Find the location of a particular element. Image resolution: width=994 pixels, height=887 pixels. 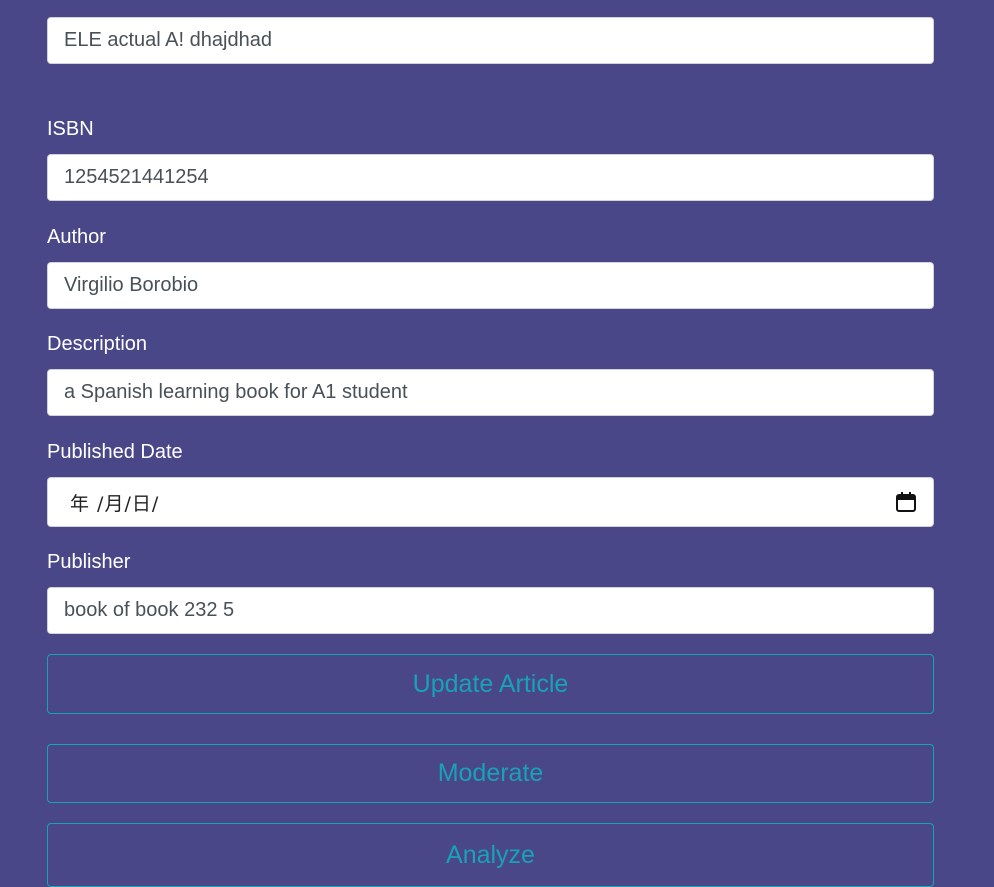

published-date-input: 年 /月/日/ is located at coordinates (490, 502).